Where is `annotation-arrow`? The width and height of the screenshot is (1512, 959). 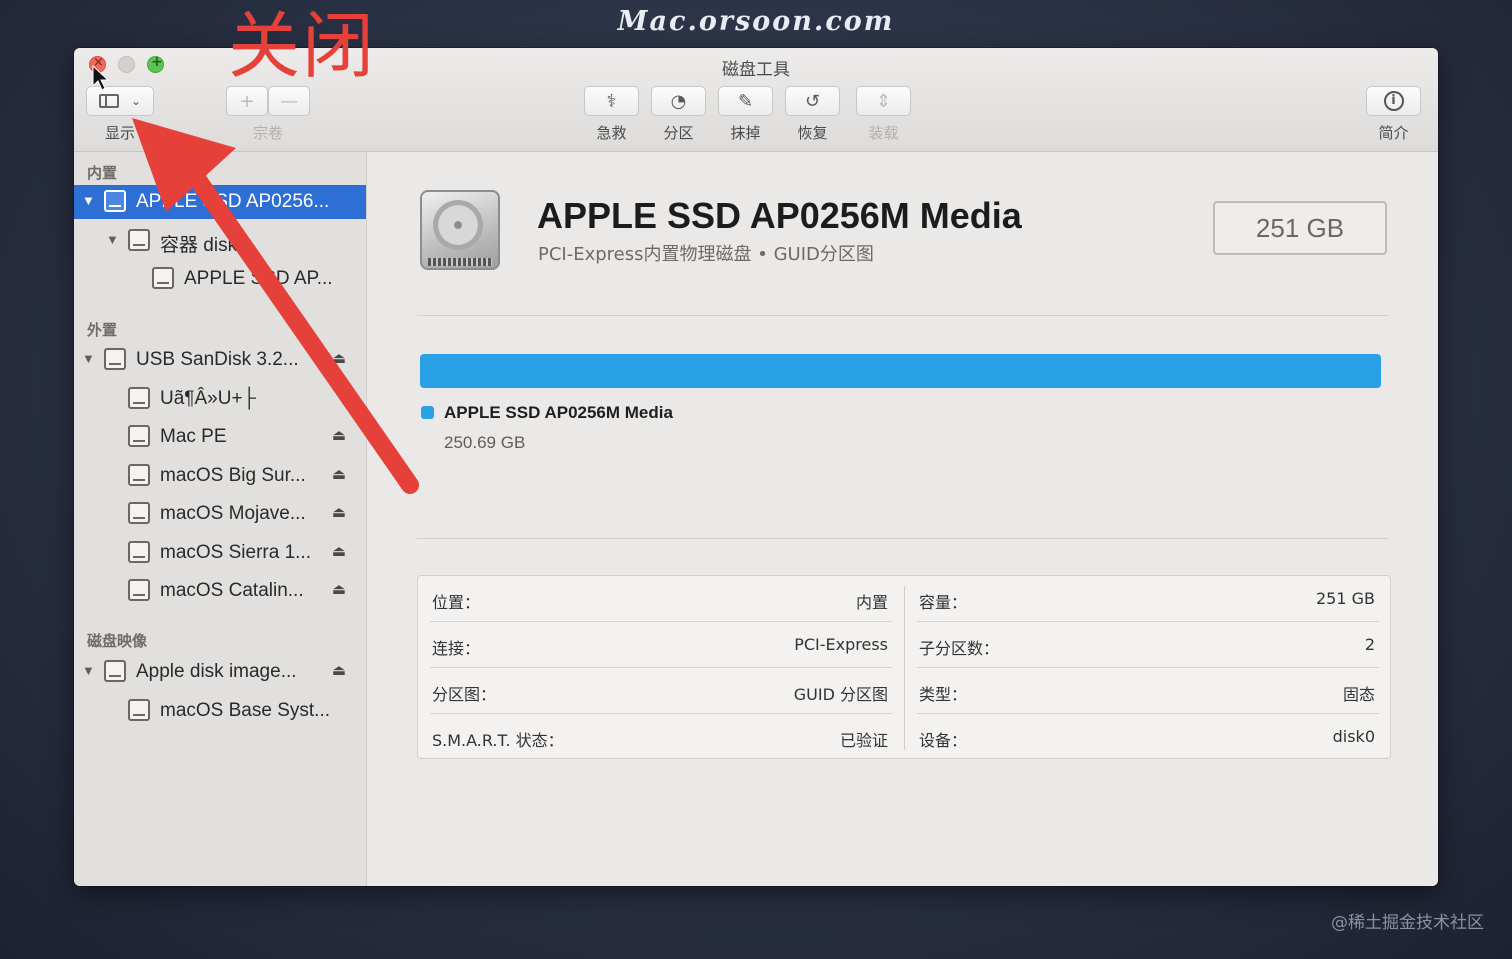
annotation-arrow is located at coordinates (255, 279).